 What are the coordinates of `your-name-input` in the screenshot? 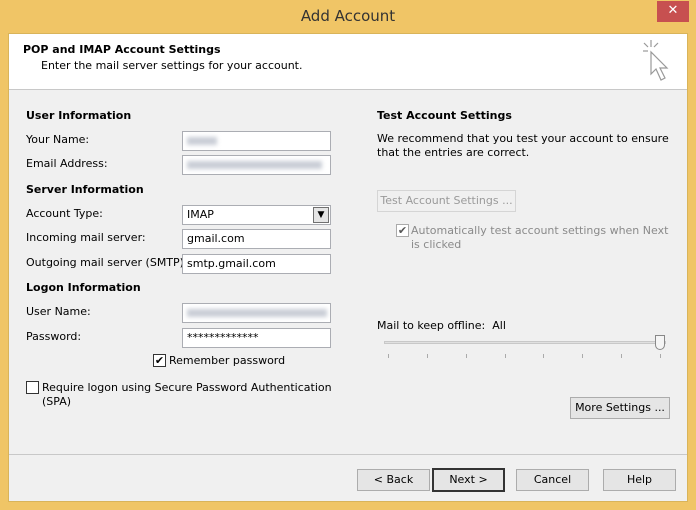 It's located at (256, 141).